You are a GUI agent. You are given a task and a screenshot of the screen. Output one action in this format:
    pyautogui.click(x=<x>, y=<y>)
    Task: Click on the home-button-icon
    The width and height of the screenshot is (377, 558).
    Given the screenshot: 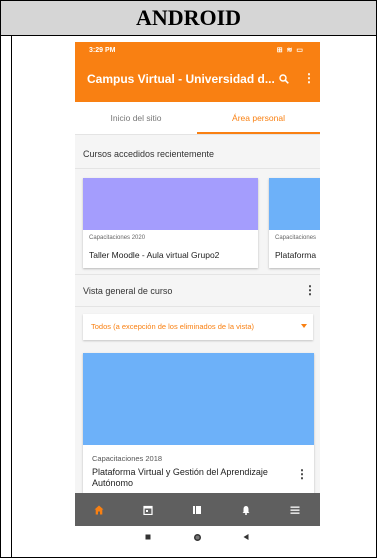 What is the action you would take?
    pyautogui.click(x=197, y=537)
    